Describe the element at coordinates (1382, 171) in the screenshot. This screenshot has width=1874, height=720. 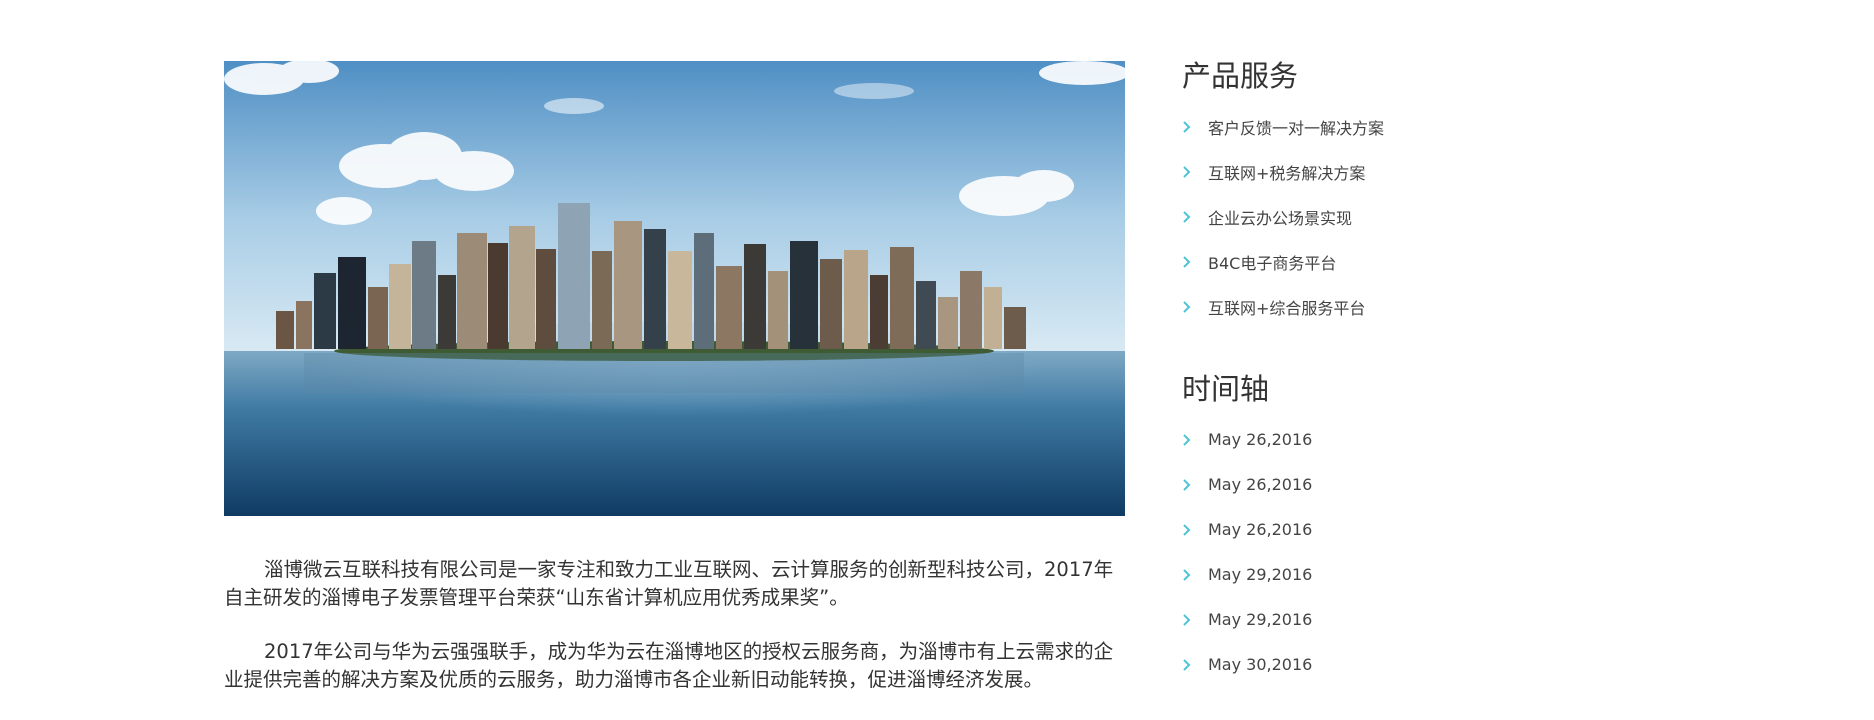
I see `product-link: 互联网+税务解决方案` at that location.